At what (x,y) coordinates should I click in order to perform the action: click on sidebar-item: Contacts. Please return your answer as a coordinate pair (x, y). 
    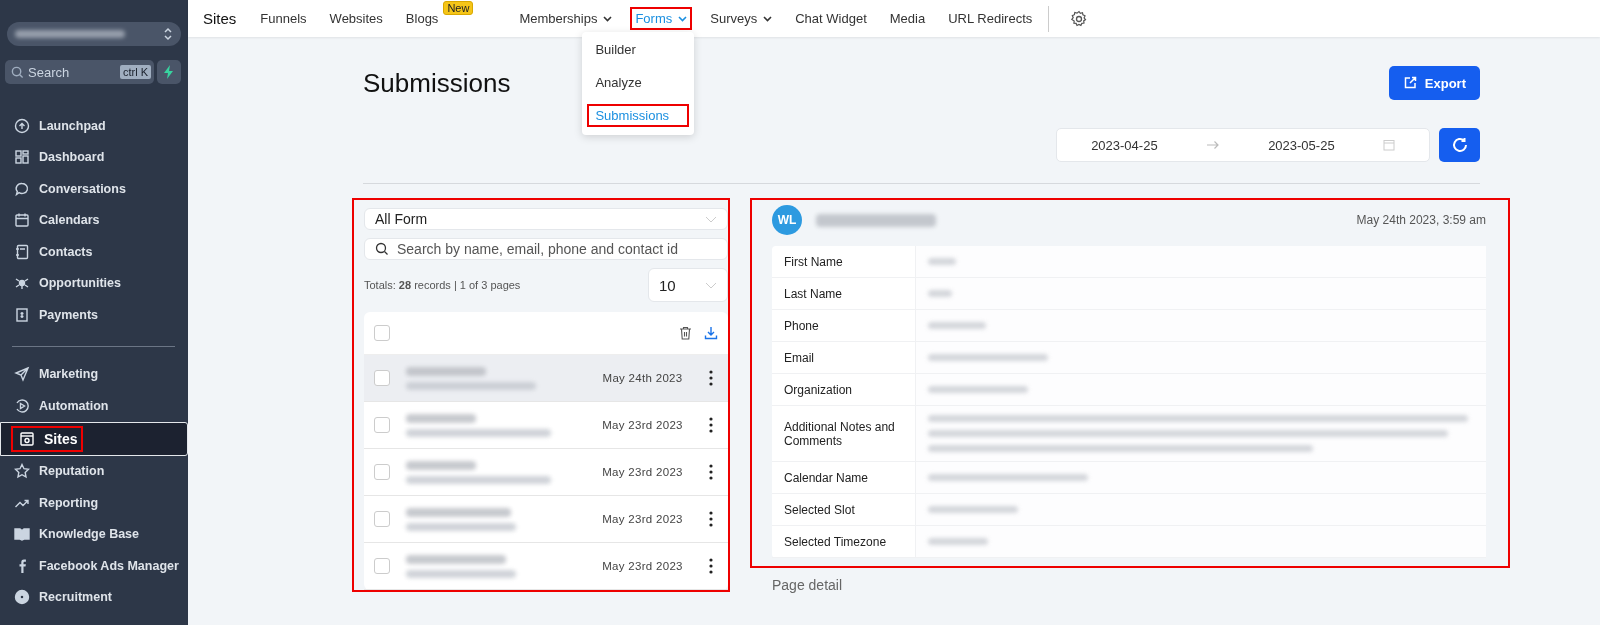
    Looking at the image, I should click on (94, 252).